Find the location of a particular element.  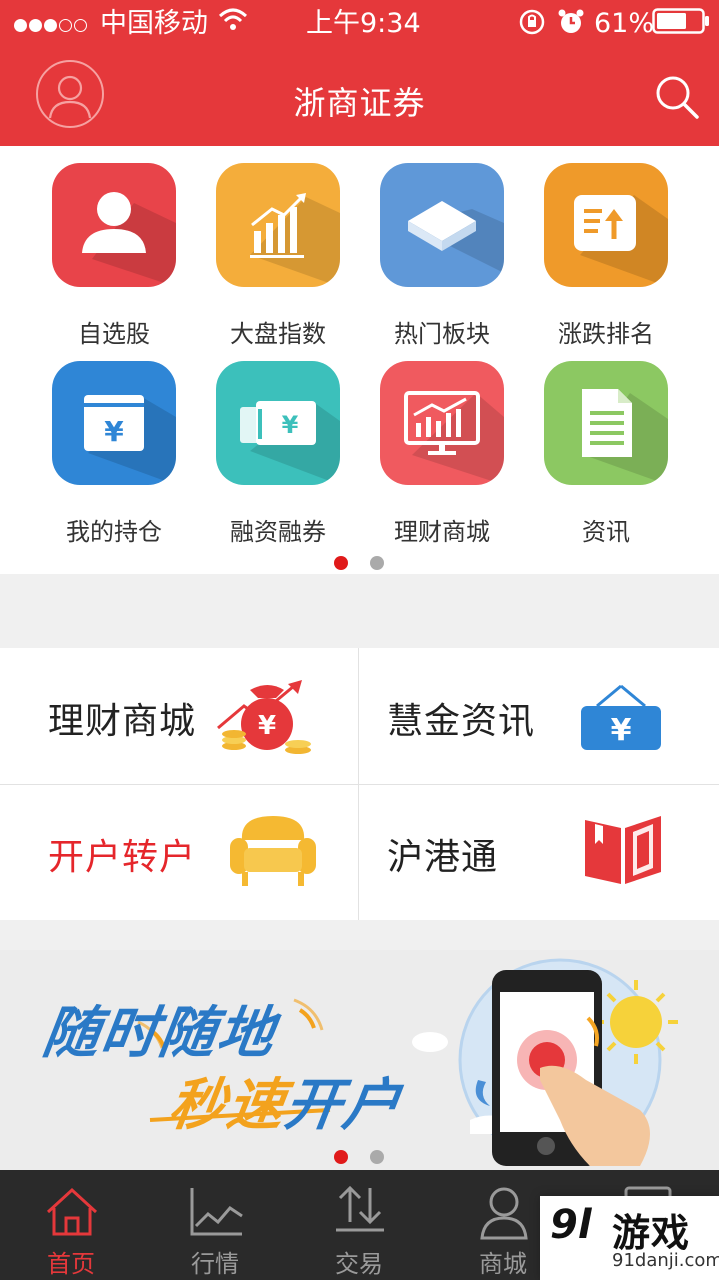

grid-item-ranking: 涨跌排名 is located at coordinates (606, 247).